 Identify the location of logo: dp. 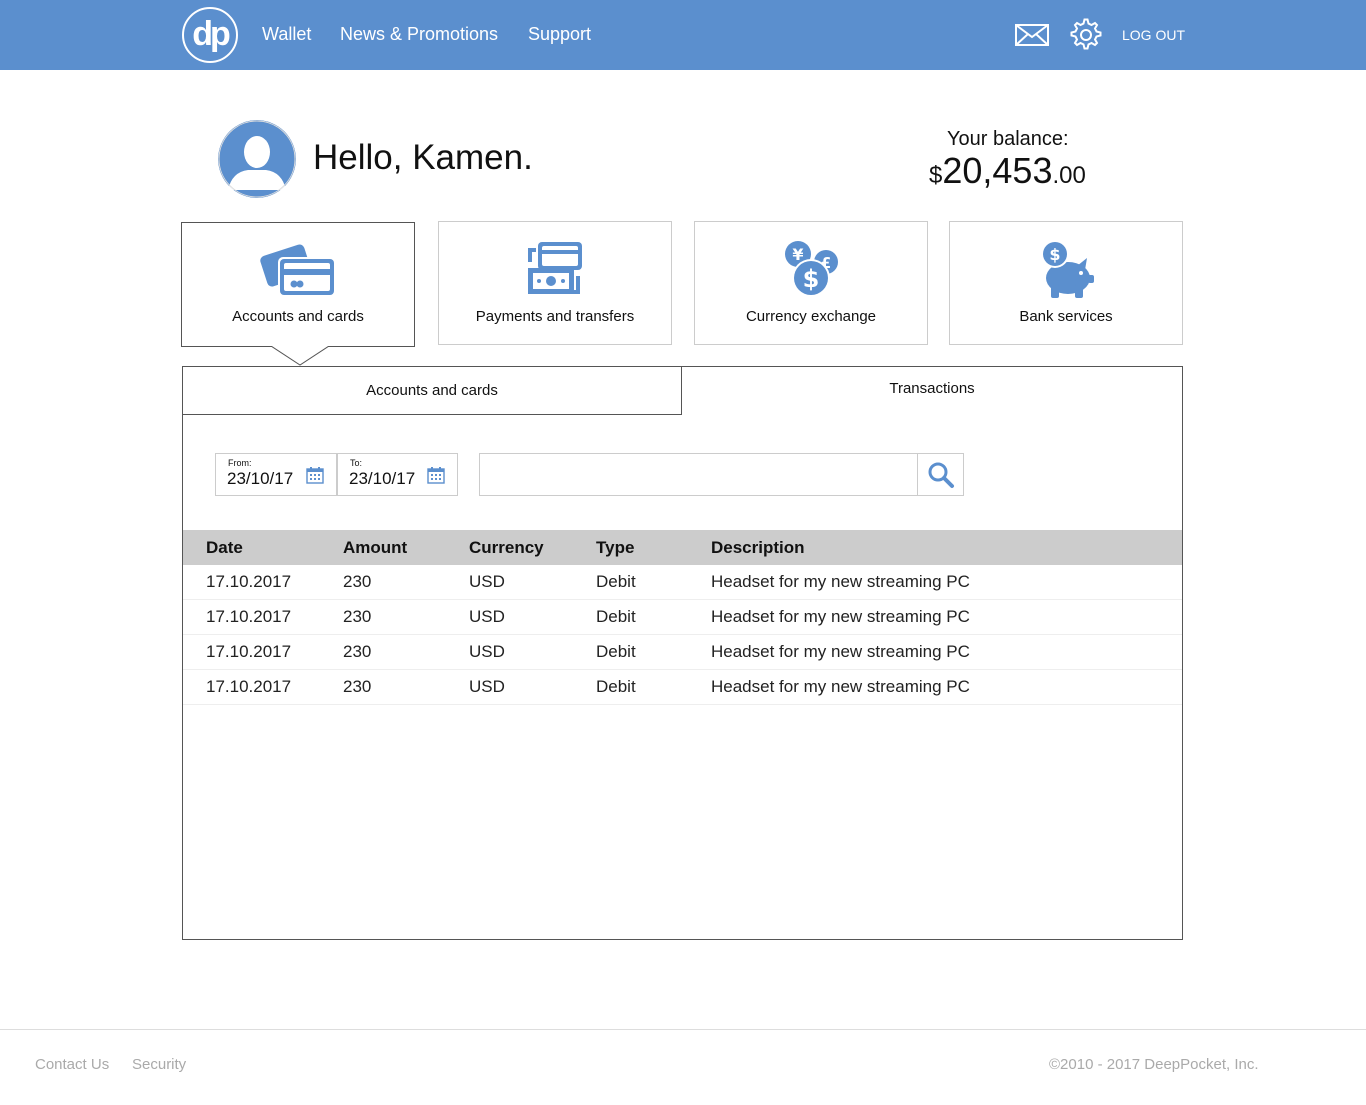
(210, 35).